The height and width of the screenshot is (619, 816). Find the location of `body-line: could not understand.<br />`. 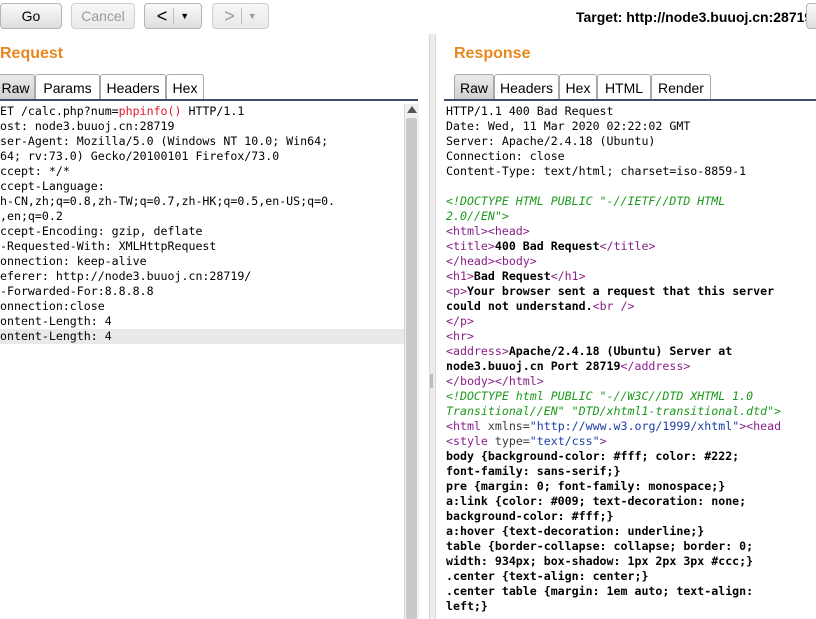

body-line: could not understand.<br /> is located at coordinates (540, 306).